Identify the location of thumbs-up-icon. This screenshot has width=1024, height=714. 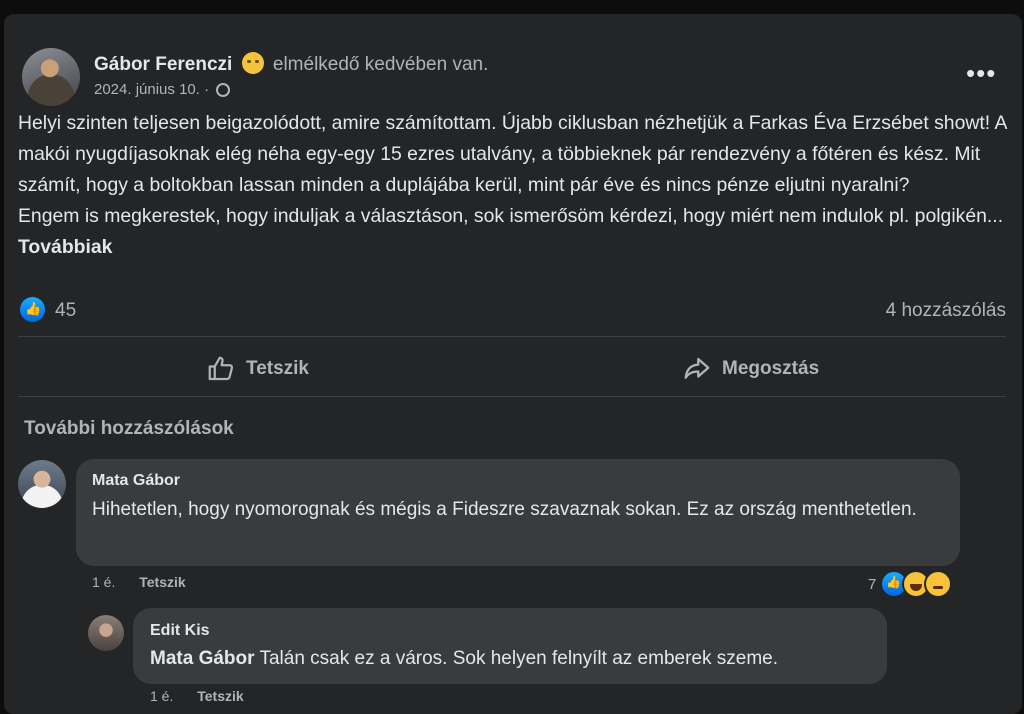
(221, 368).